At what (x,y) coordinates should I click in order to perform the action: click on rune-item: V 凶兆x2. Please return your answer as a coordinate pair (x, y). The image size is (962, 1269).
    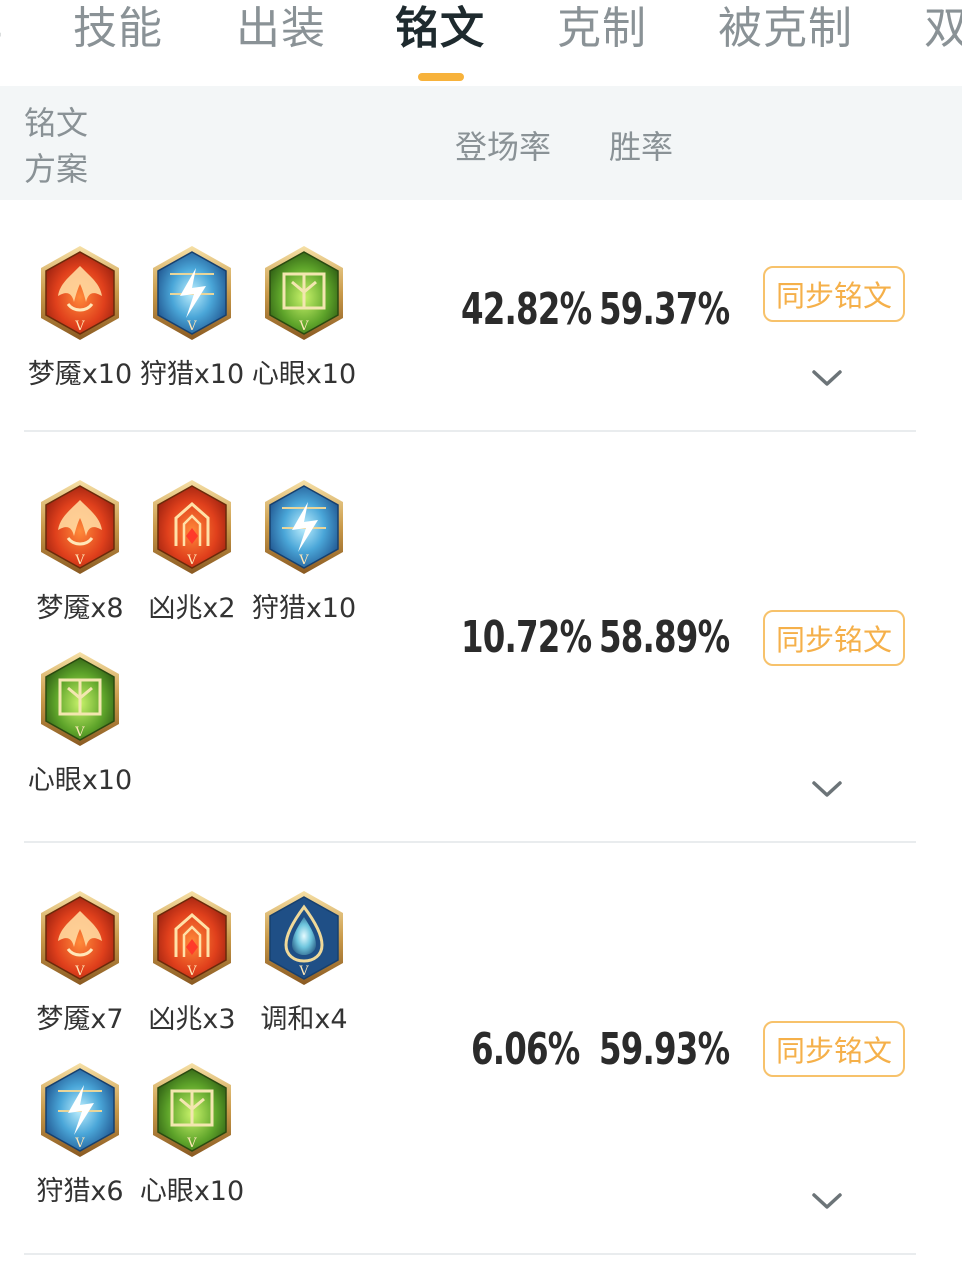
    Looking at the image, I should click on (192, 553).